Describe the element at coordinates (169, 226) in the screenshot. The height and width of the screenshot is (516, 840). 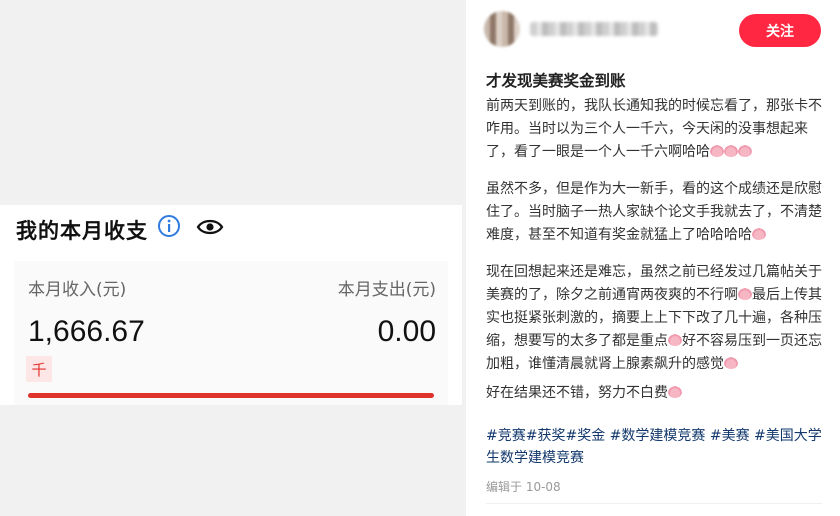
I see `info-icon` at that location.